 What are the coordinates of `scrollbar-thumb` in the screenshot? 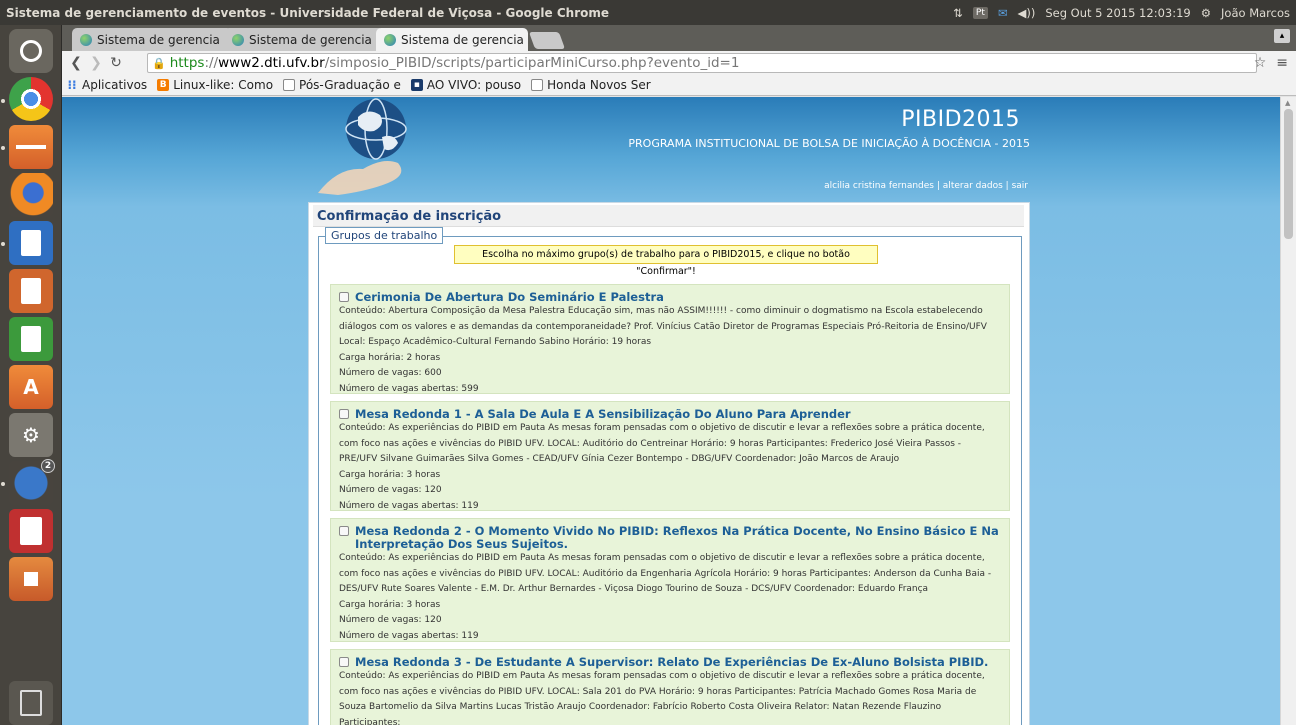 It's located at (1288, 174).